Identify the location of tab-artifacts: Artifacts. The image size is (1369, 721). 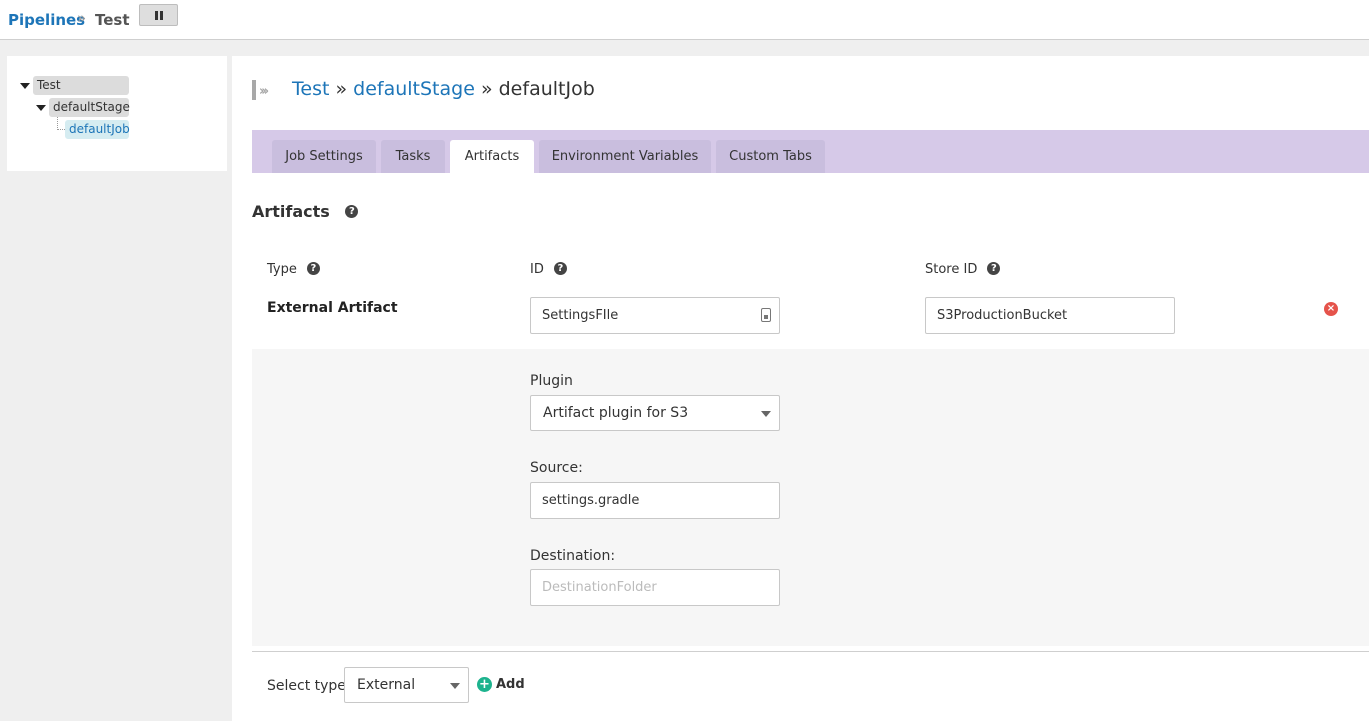
(492, 156).